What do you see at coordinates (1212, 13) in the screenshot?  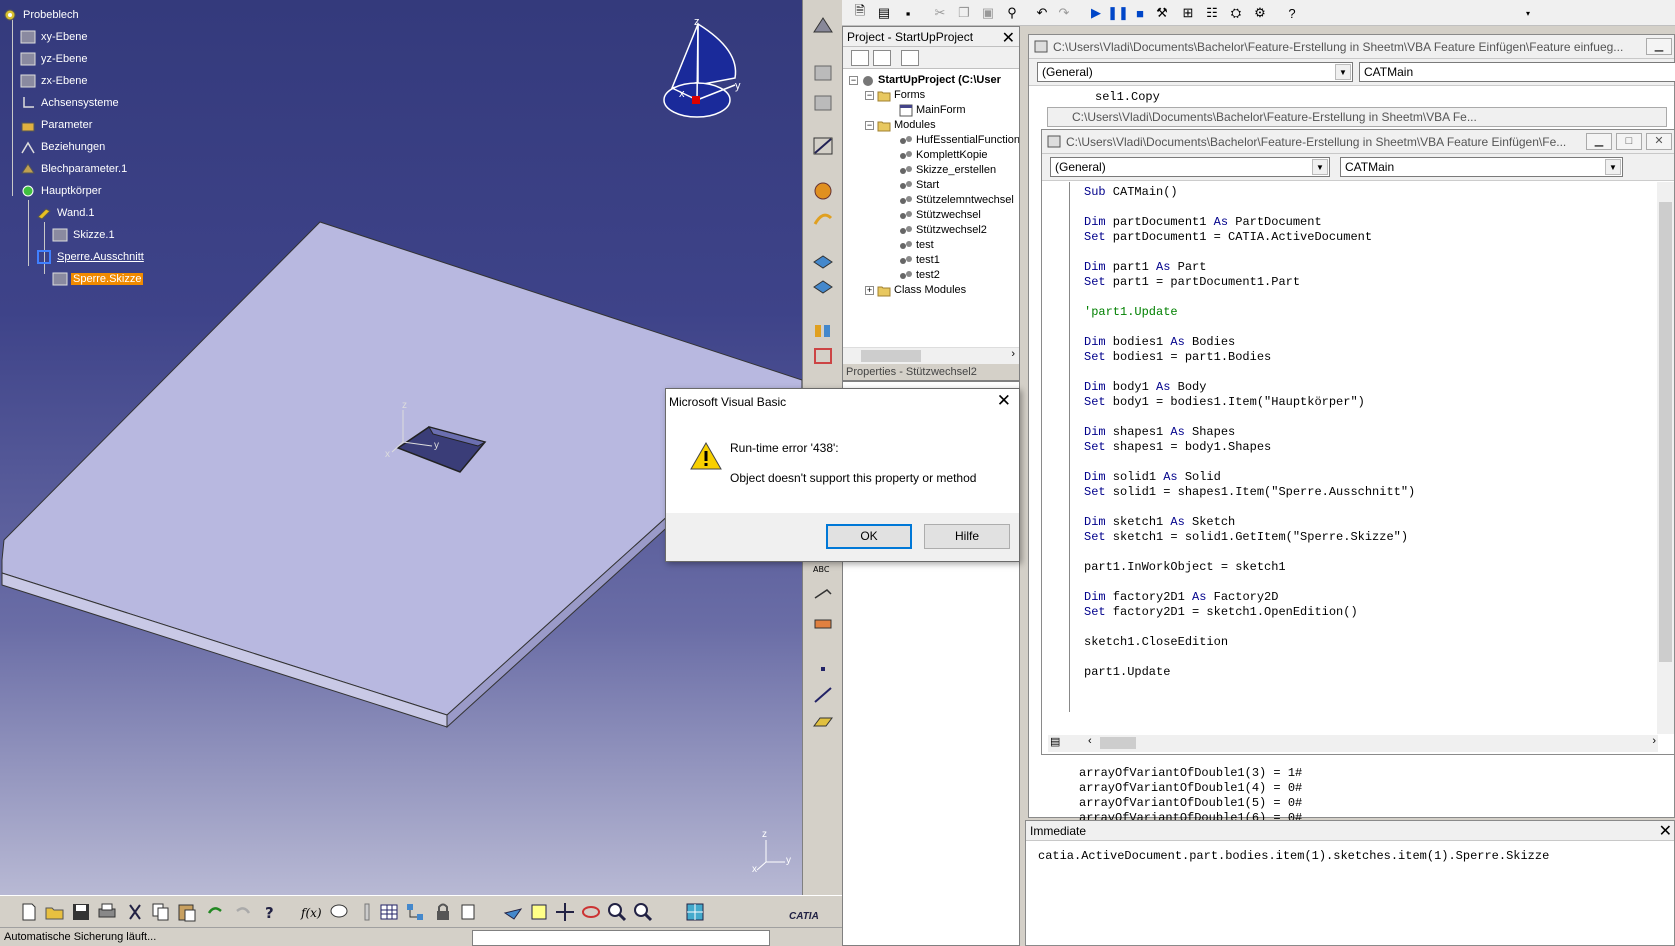 I see `properties-icon: ☷` at bounding box center [1212, 13].